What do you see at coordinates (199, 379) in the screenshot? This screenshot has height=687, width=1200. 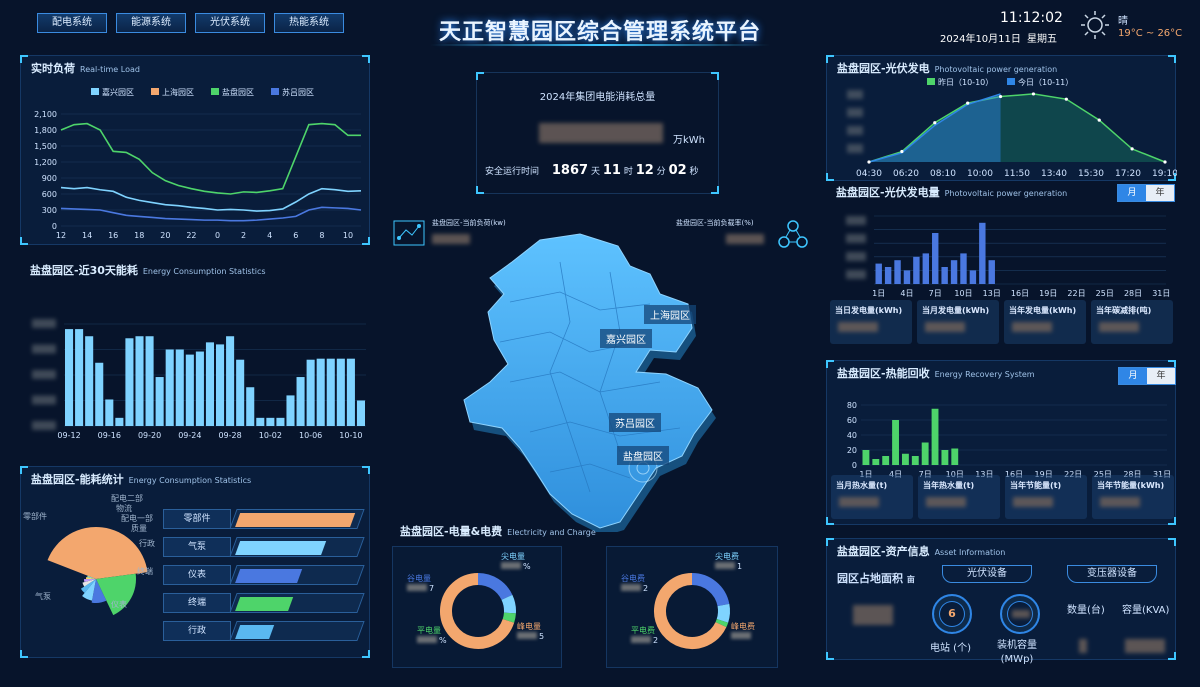 I see `consumption30-chart: 09-12 09-16 09-20 09-24 09-28 10-02 10-06 10-10` at bounding box center [199, 379].